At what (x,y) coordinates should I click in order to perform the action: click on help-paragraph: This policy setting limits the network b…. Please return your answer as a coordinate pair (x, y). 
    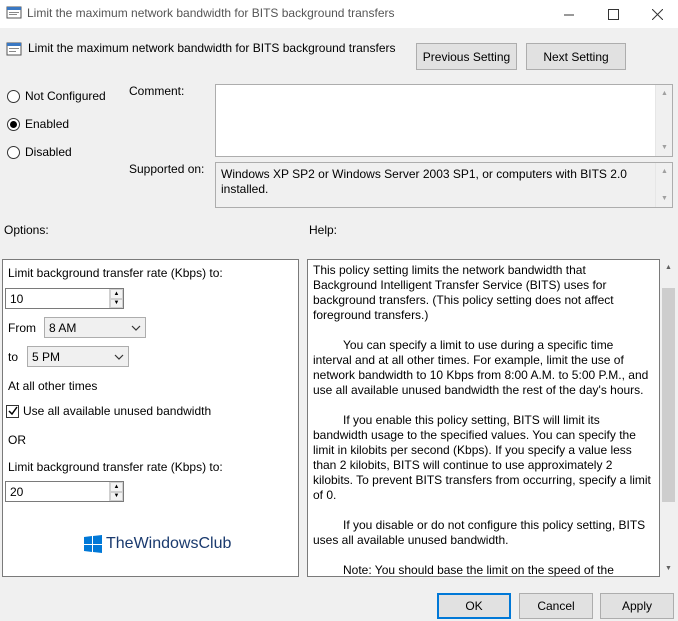
    Looking at the image, I should click on (463, 292).